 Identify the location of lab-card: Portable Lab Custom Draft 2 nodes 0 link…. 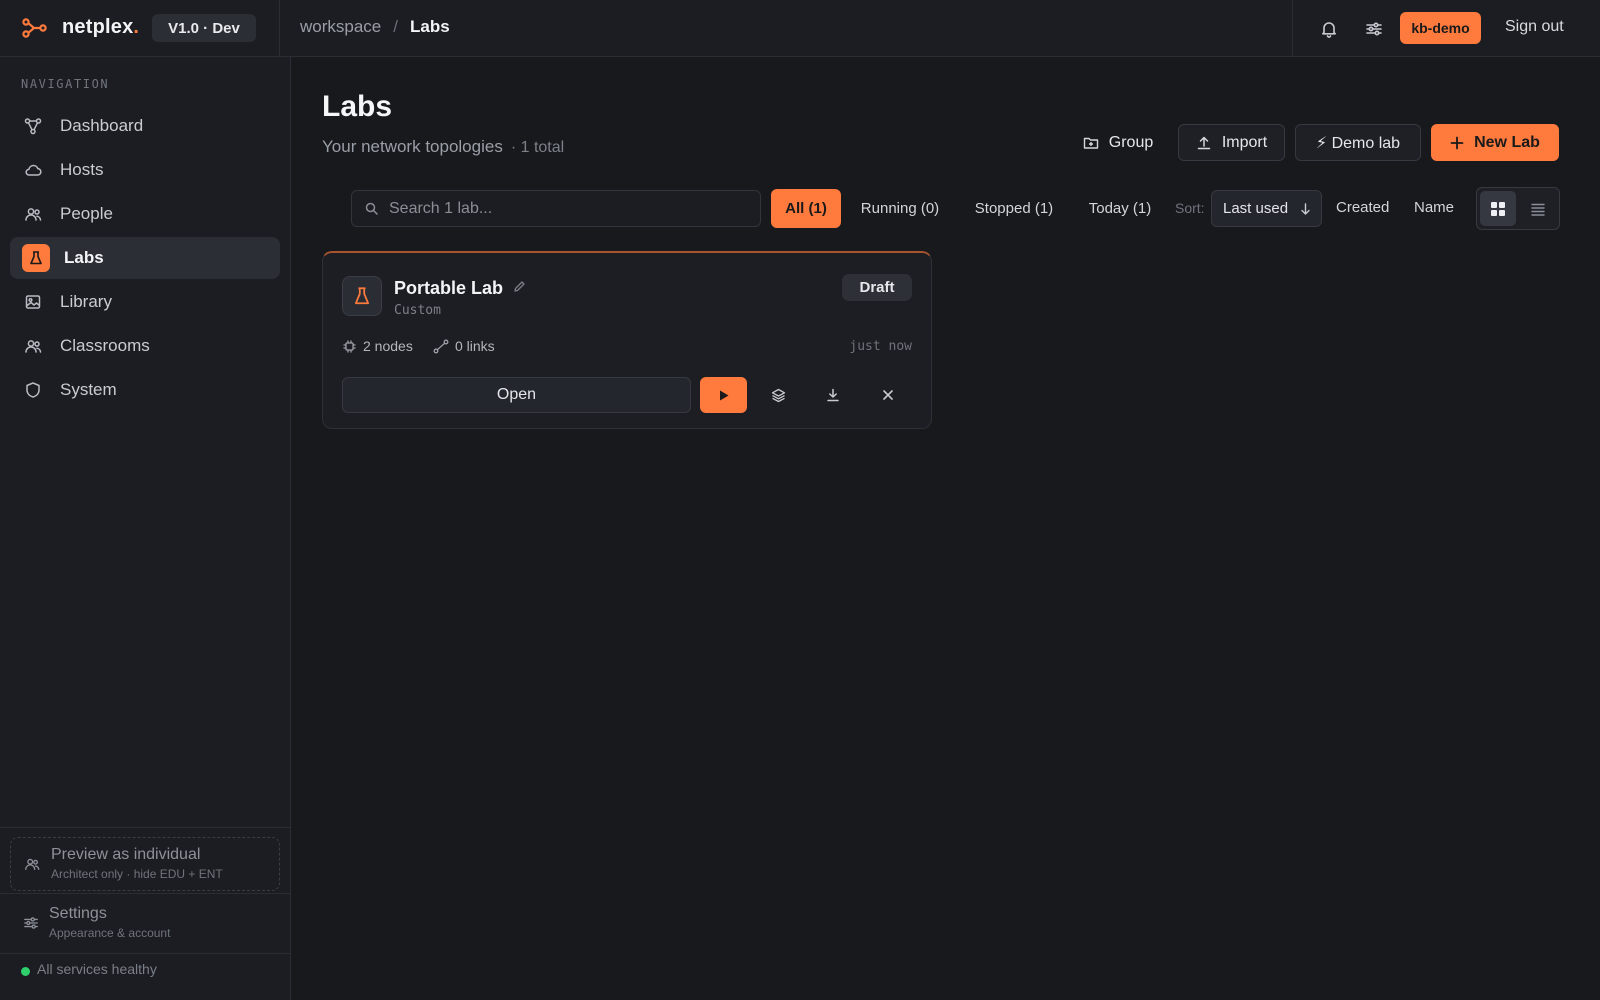
(627, 340).